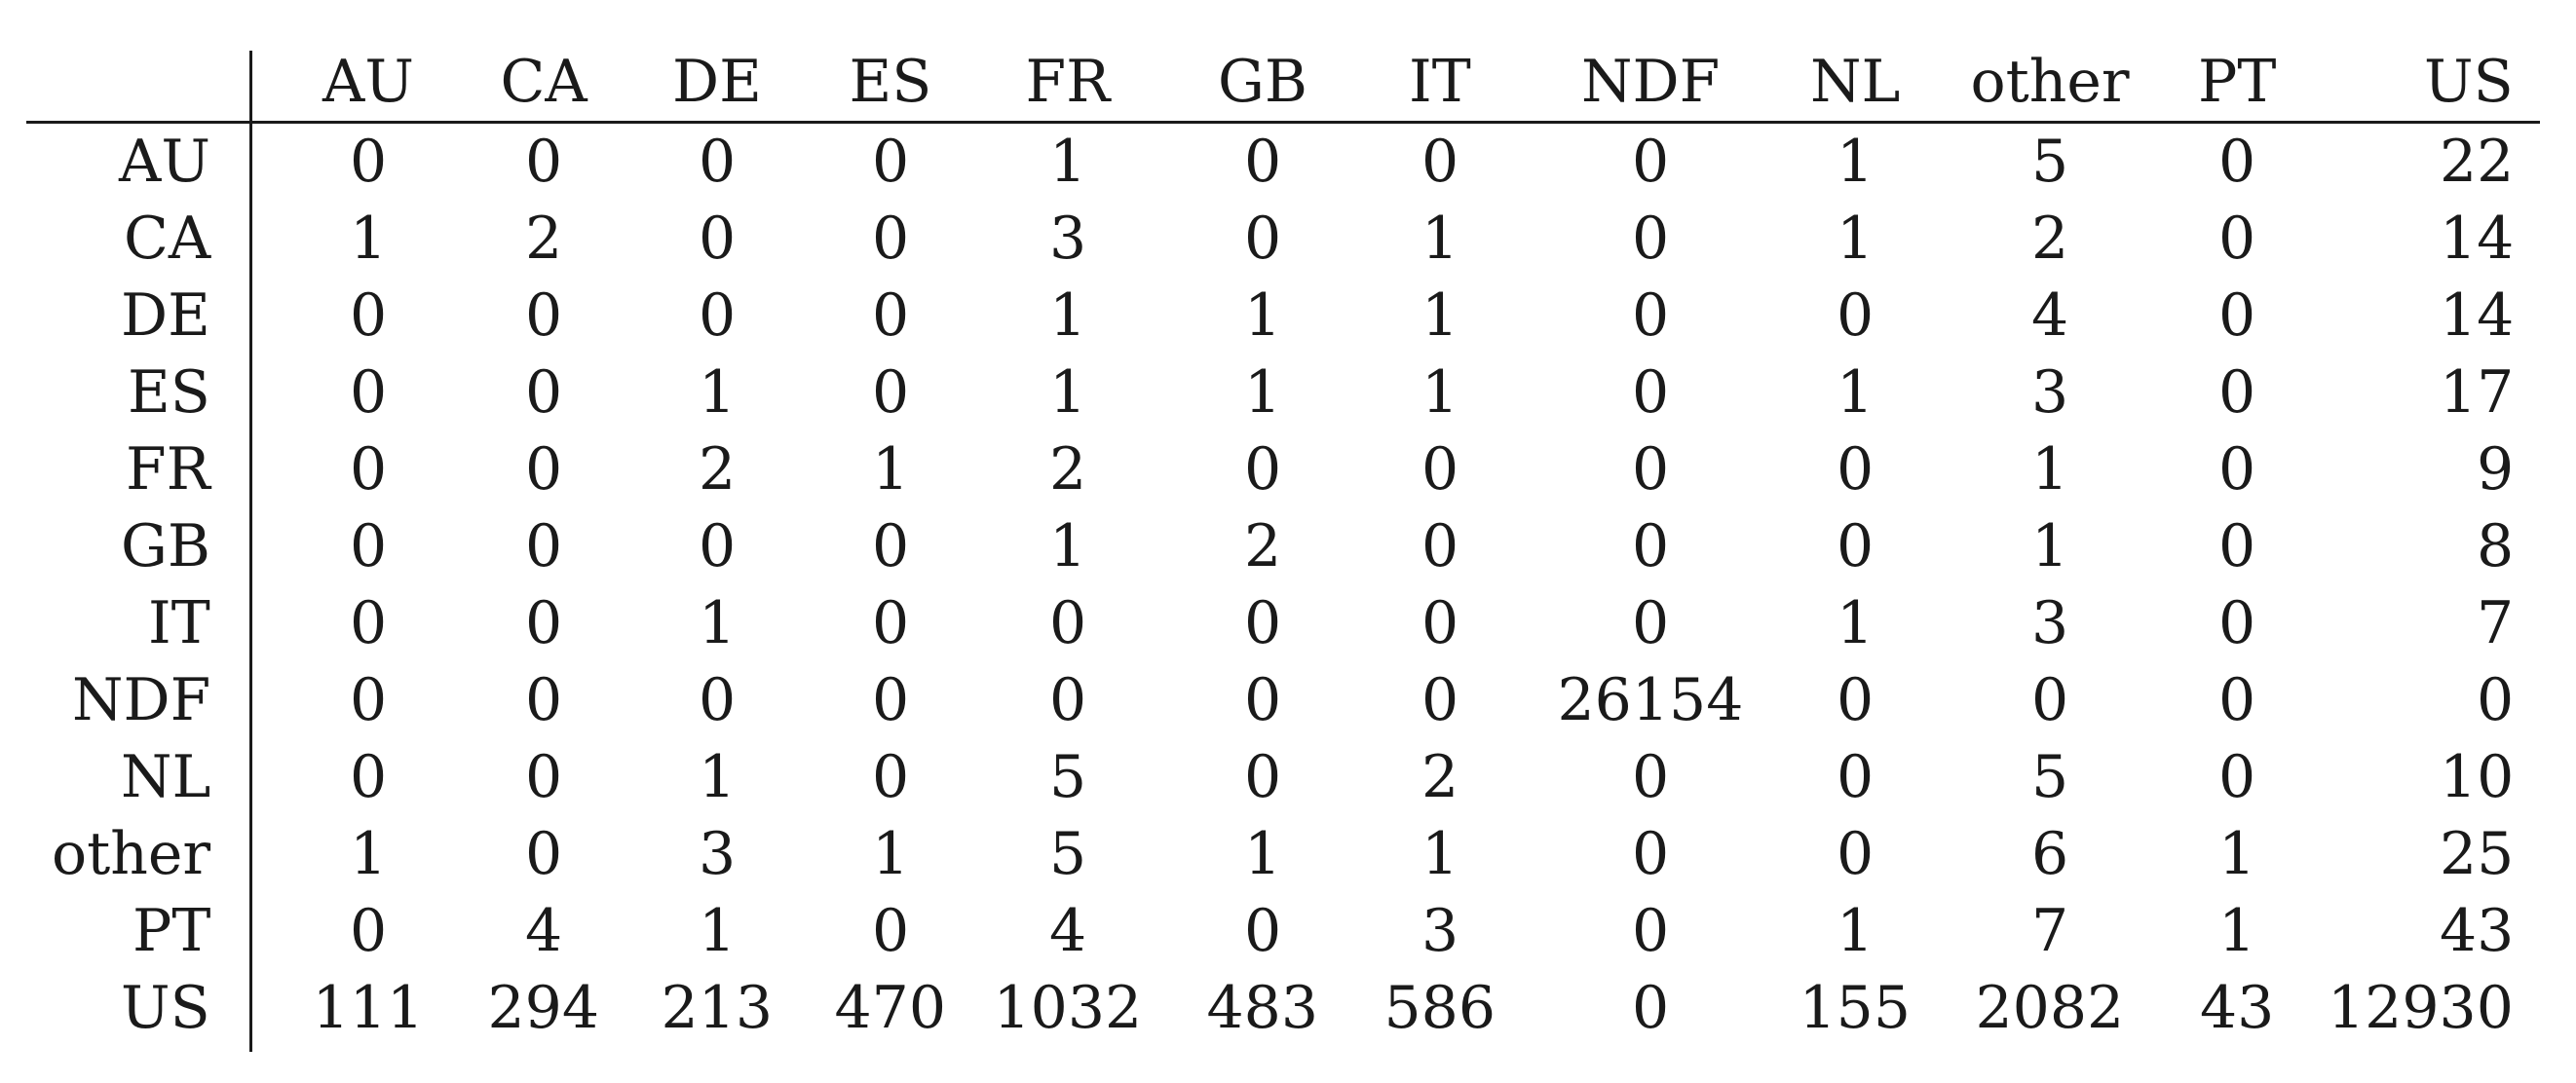 Image resolution: width=2576 pixels, height=1083 pixels. Describe the element at coordinates (172, 931) in the screenshot. I see `row-header-pt: PT` at that location.